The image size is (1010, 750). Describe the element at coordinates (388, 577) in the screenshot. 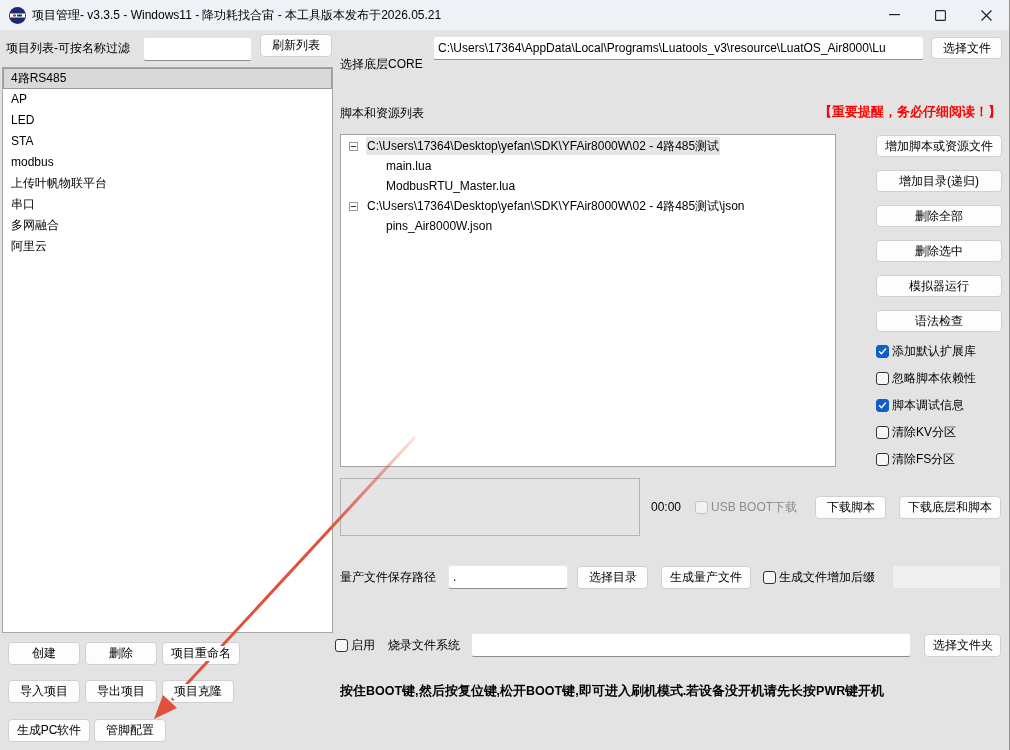

I see `output-path-label: 量产文件保存路径` at that location.